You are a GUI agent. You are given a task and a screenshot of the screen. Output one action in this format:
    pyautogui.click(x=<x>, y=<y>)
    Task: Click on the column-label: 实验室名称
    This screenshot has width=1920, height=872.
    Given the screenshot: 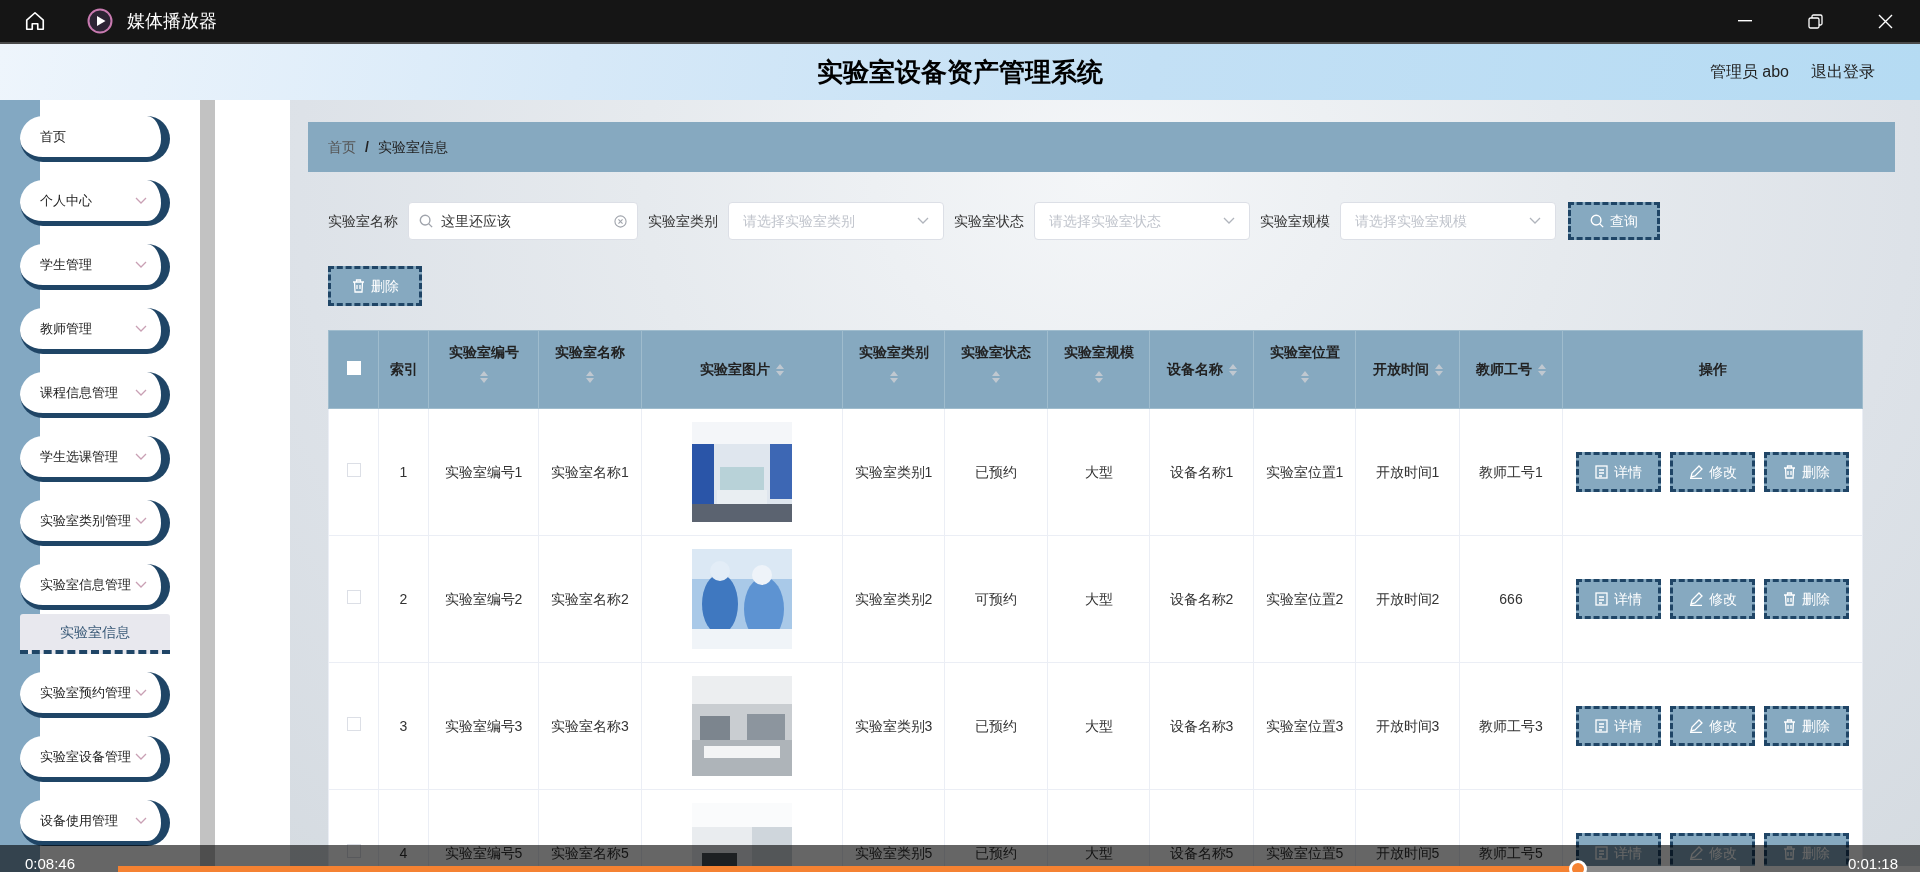 What is the action you would take?
    pyautogui.click(x=590, y=352)
    